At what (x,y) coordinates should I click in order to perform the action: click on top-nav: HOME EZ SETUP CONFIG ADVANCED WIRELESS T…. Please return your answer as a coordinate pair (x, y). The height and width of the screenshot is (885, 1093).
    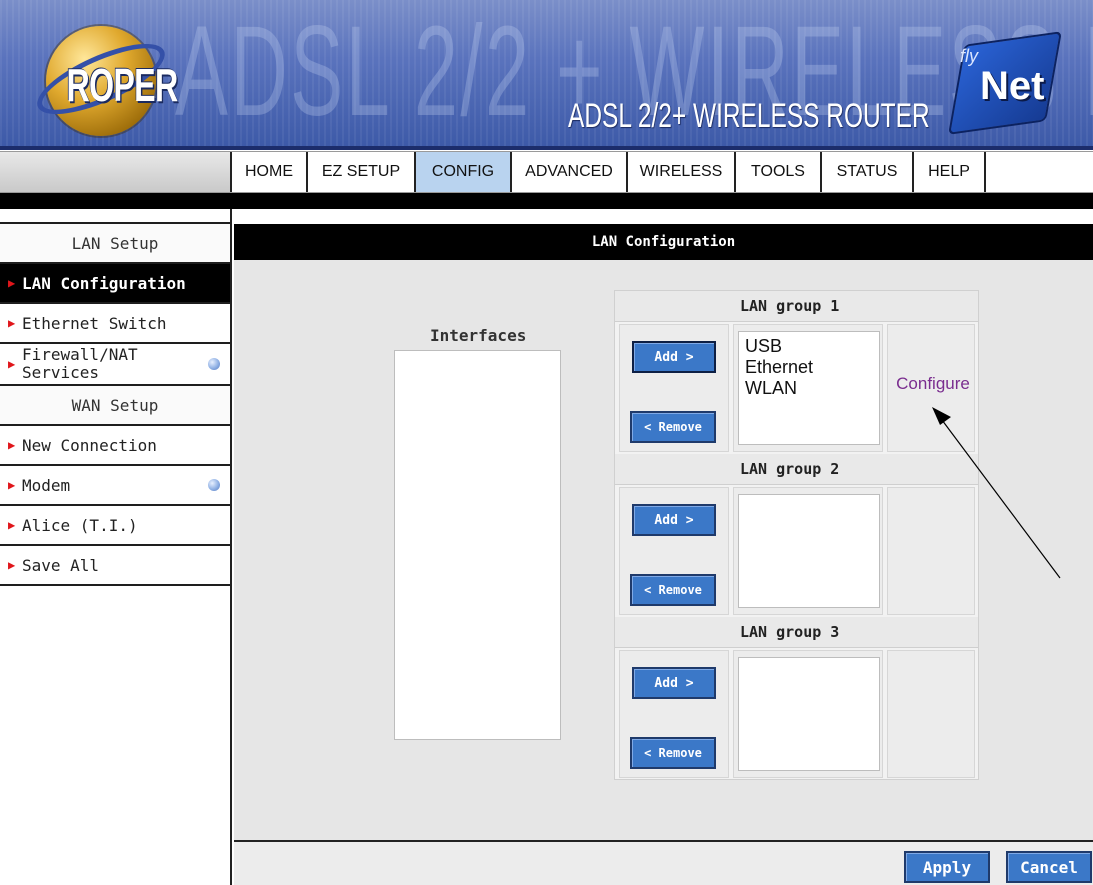
    Looking at the image, I should click on (546, 172).